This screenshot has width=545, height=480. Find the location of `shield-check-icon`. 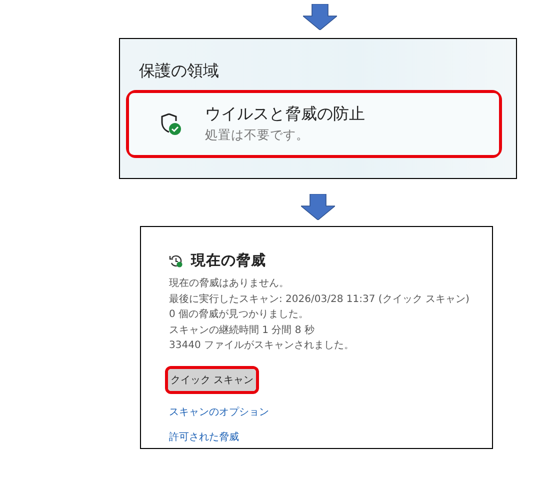

shield-check-icon is located at coordinates (171, 124).